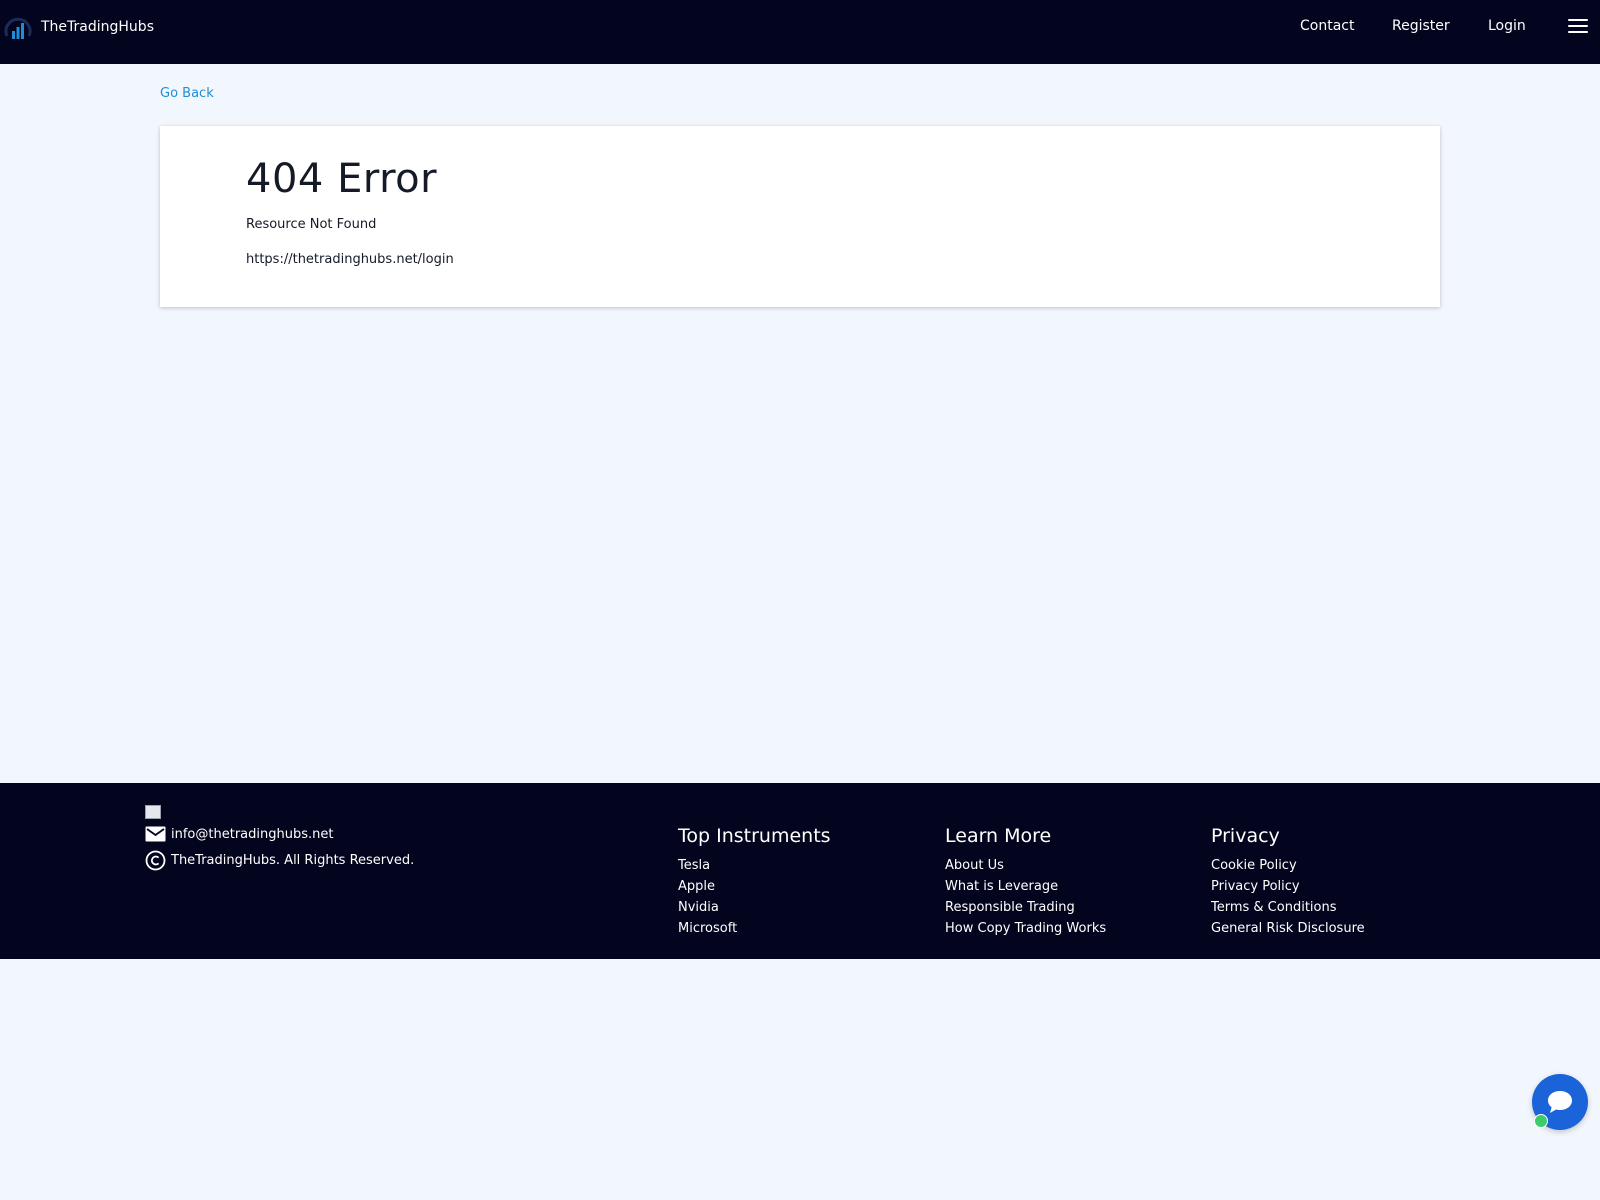 The width and height of the screenshot is (1600, 1200). What do you see at coordinates (1578, 27) in the screenshot?
I see `hamburger-menu-icon` at bounding box center [1578, 27].